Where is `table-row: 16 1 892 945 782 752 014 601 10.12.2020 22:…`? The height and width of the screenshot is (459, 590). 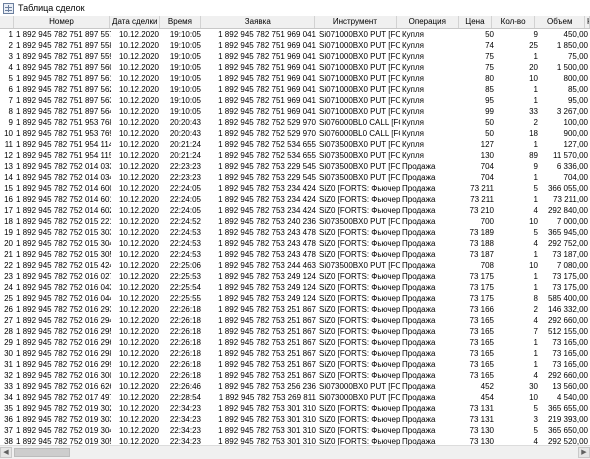
table-row: 16 1 892 945 782 752 014 601 10.12.2020 22:… is located at coordinates (295, 199).